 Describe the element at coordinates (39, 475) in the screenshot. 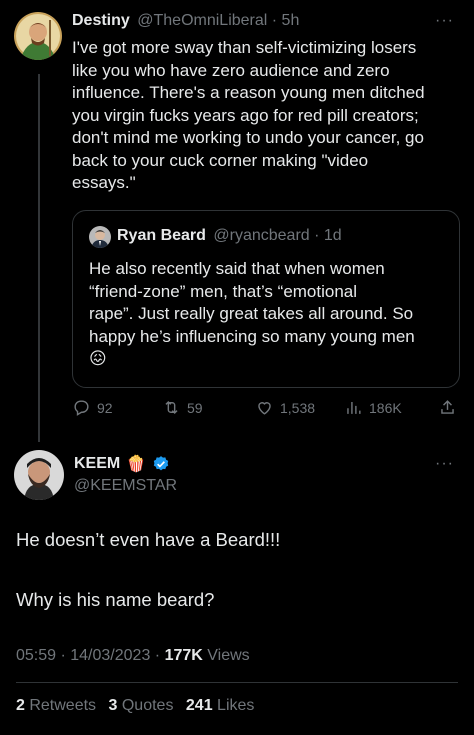

I see `keem-avatar` at that location.